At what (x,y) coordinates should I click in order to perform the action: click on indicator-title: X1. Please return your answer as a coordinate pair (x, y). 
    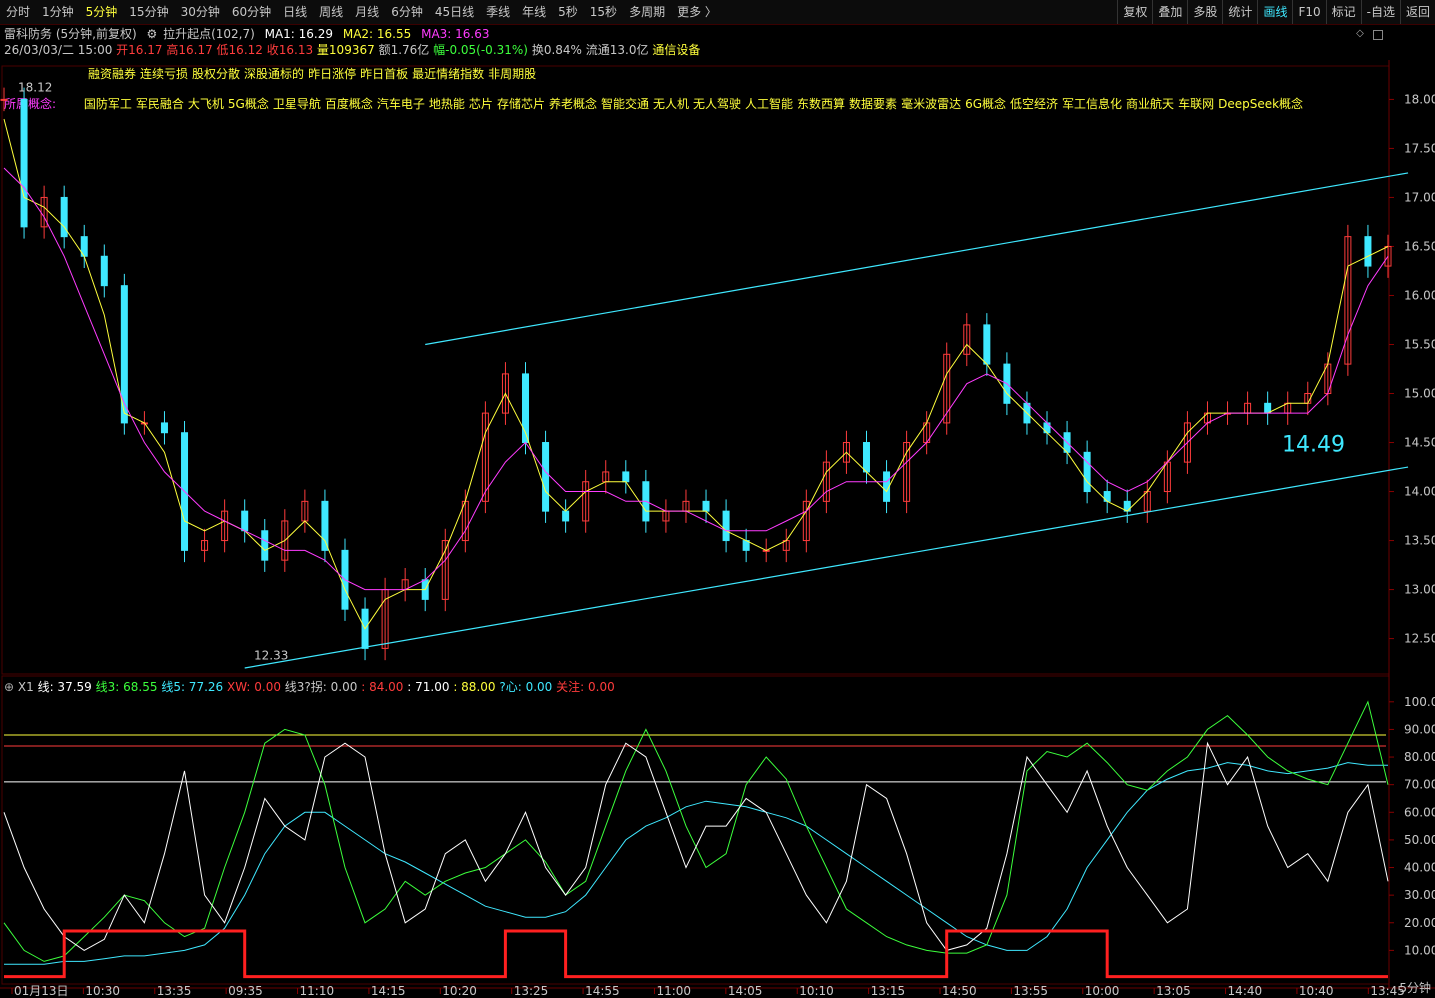
    Looking at the image, I should click on (25, 687).